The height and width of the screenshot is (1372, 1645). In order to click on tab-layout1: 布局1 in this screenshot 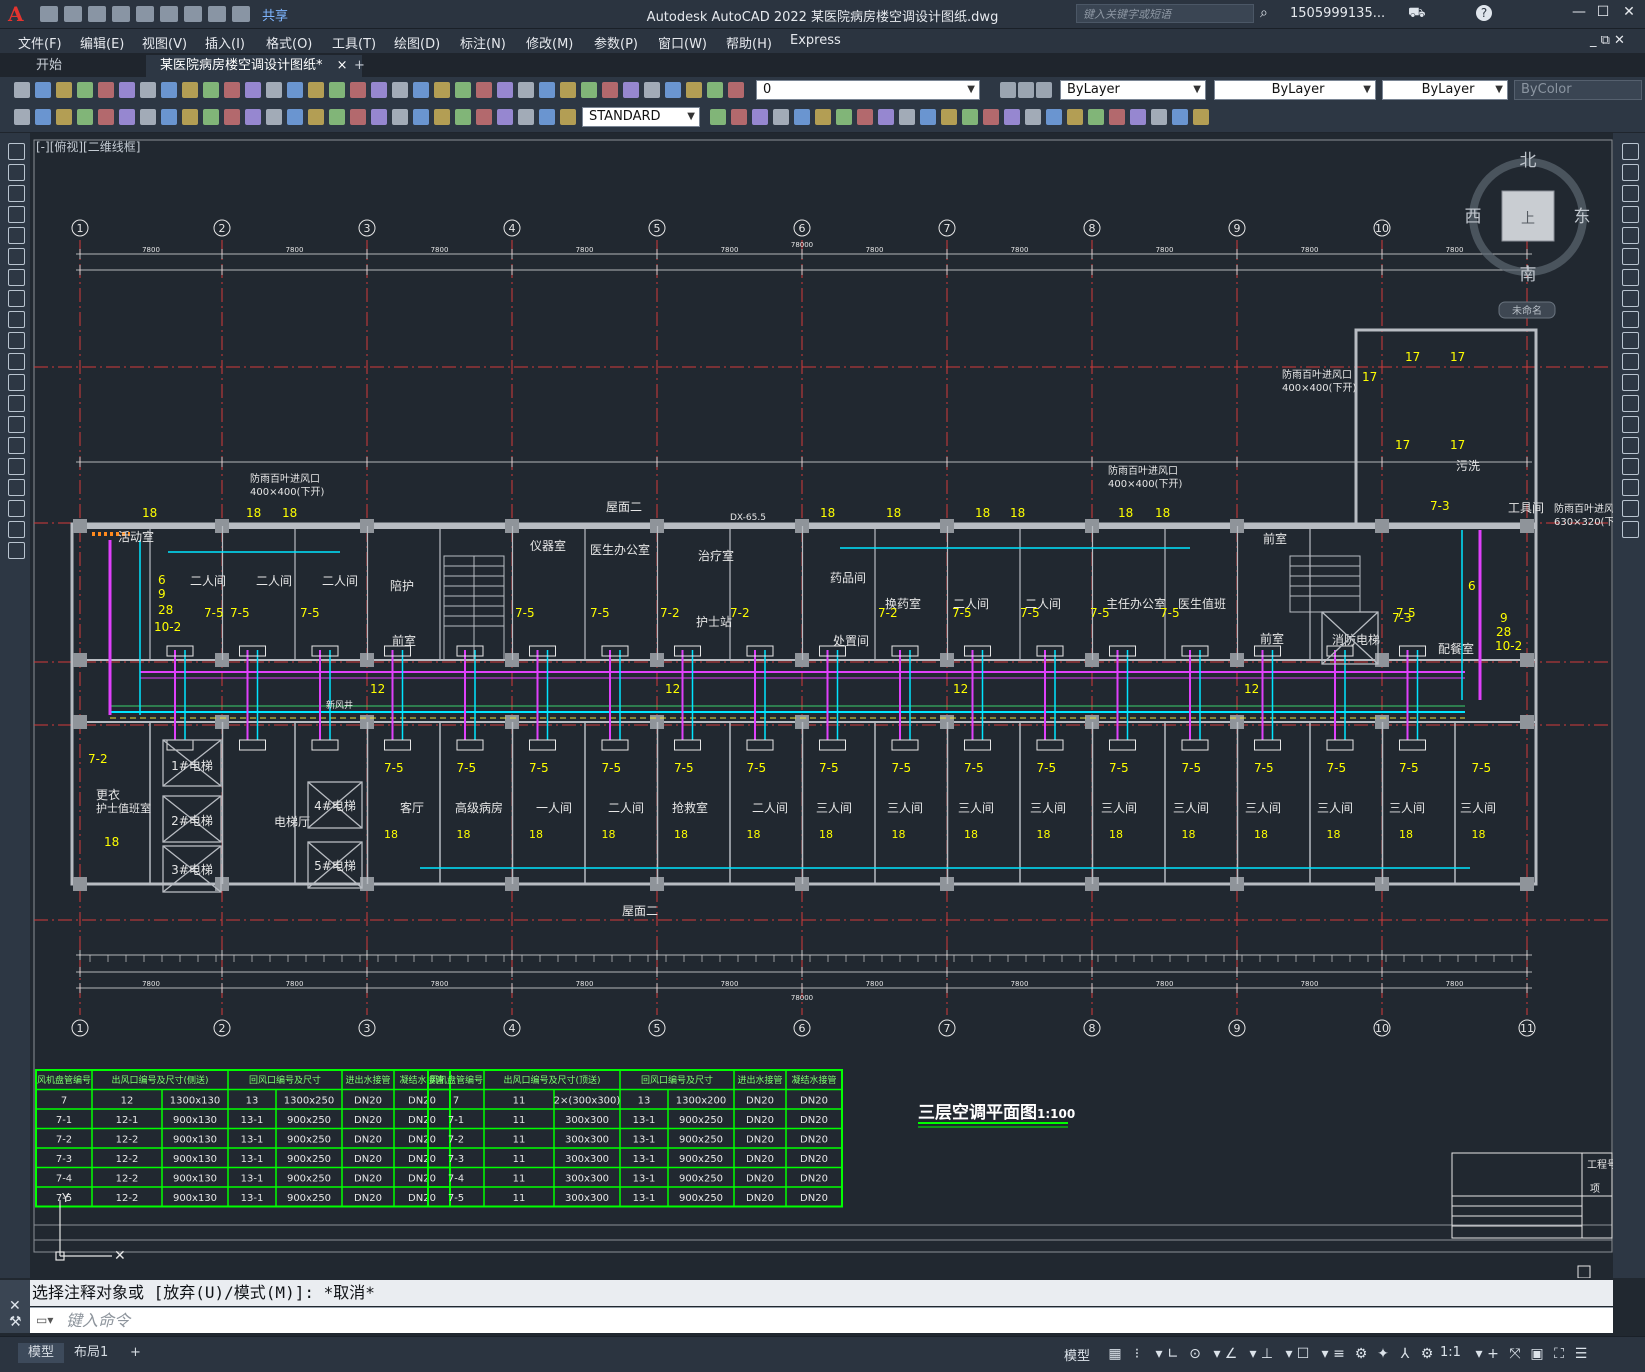, I will do `click(91, 1353)`.